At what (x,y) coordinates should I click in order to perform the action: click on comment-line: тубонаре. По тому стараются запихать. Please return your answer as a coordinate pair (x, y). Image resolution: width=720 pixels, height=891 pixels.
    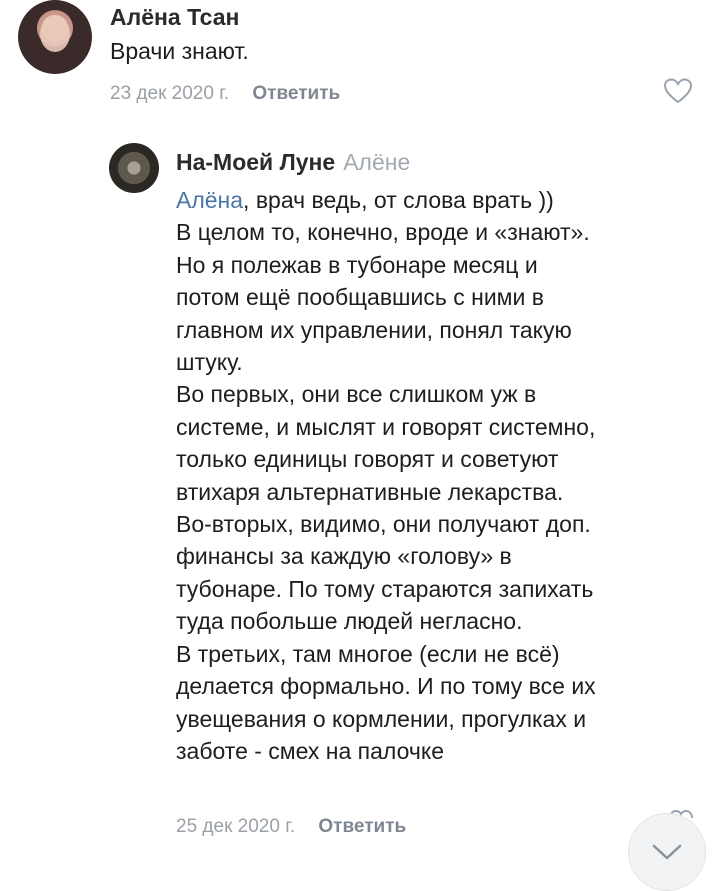
    Looking at the image, I should click on (385, 588).